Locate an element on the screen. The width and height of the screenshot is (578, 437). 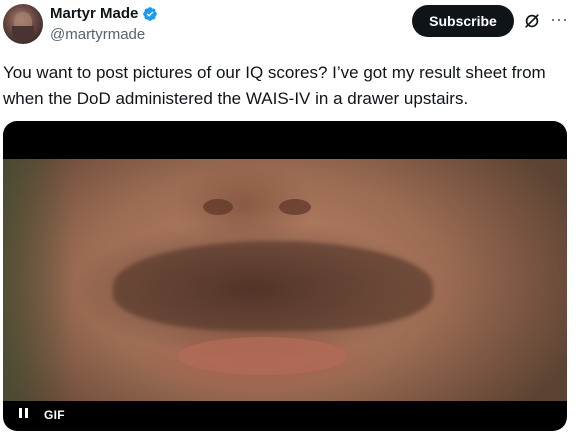
author-name-row: Martyr Made is located at coordinates (104, 14).